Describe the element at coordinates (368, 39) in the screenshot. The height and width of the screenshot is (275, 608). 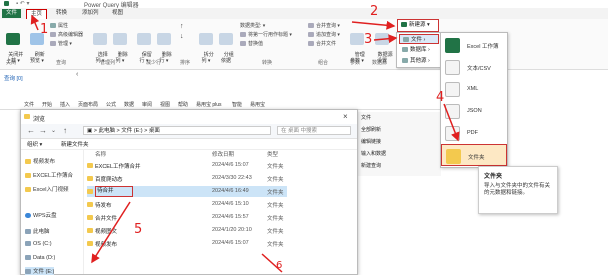
I see `step-3-label: 3` at that location.